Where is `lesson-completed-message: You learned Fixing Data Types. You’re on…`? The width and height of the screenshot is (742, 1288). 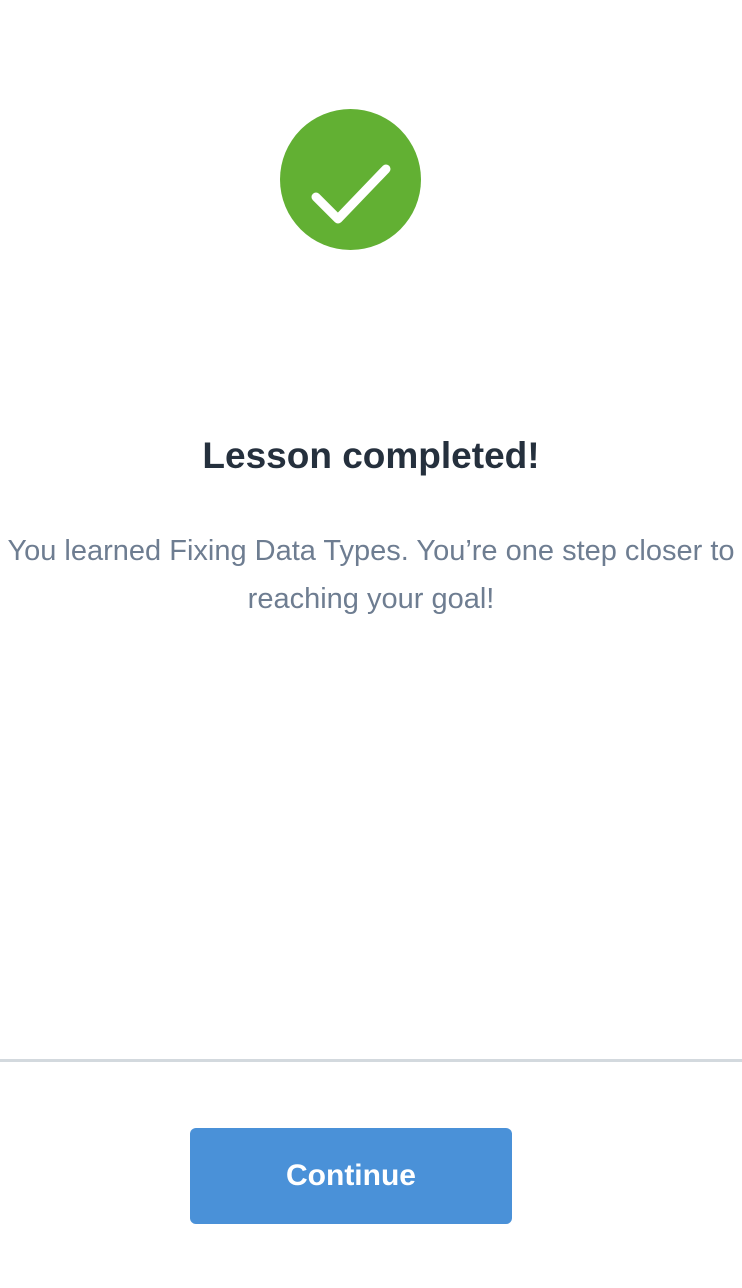
lesson-completed-message: You learned Fixing Data Types. You’re on… is located at coordinates (371, 575).